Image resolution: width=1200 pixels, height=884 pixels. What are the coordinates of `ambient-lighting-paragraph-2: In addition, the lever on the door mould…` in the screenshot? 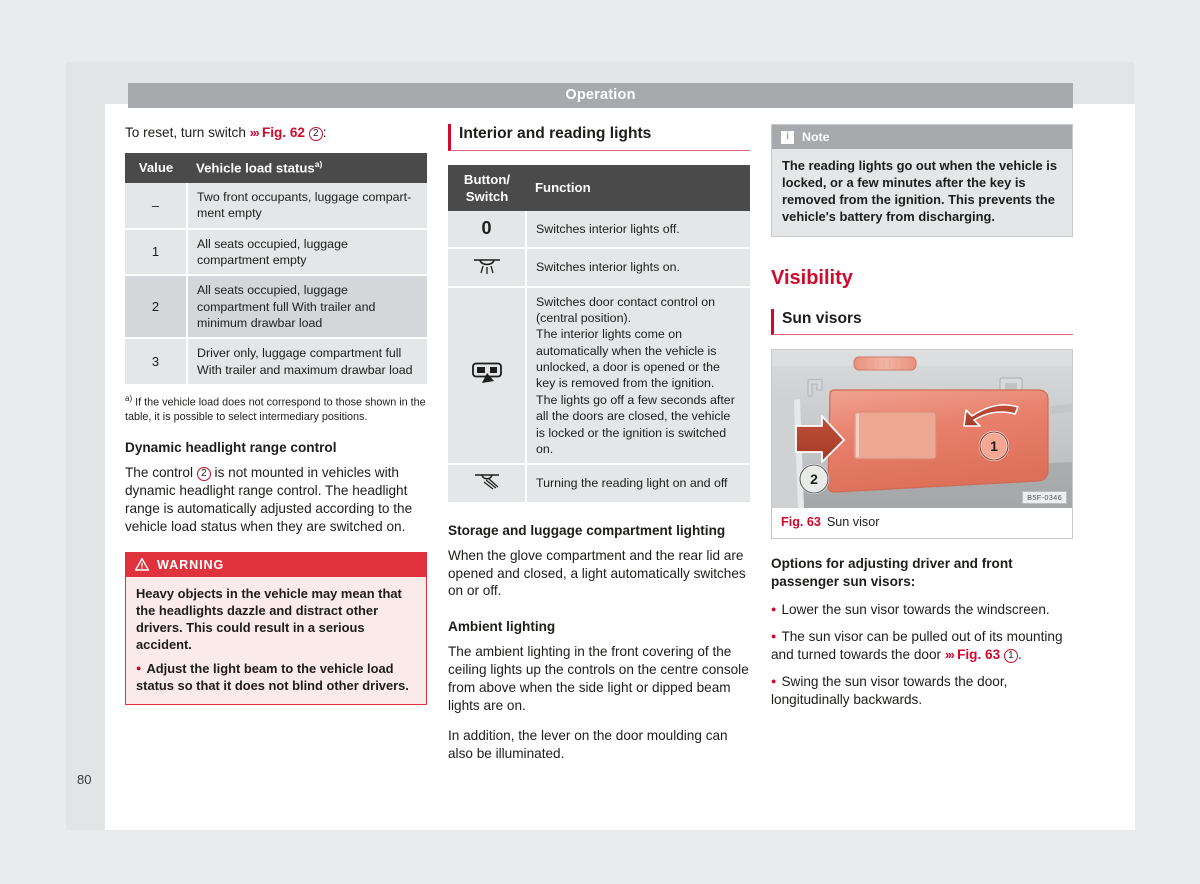 It's located at (588, 745).